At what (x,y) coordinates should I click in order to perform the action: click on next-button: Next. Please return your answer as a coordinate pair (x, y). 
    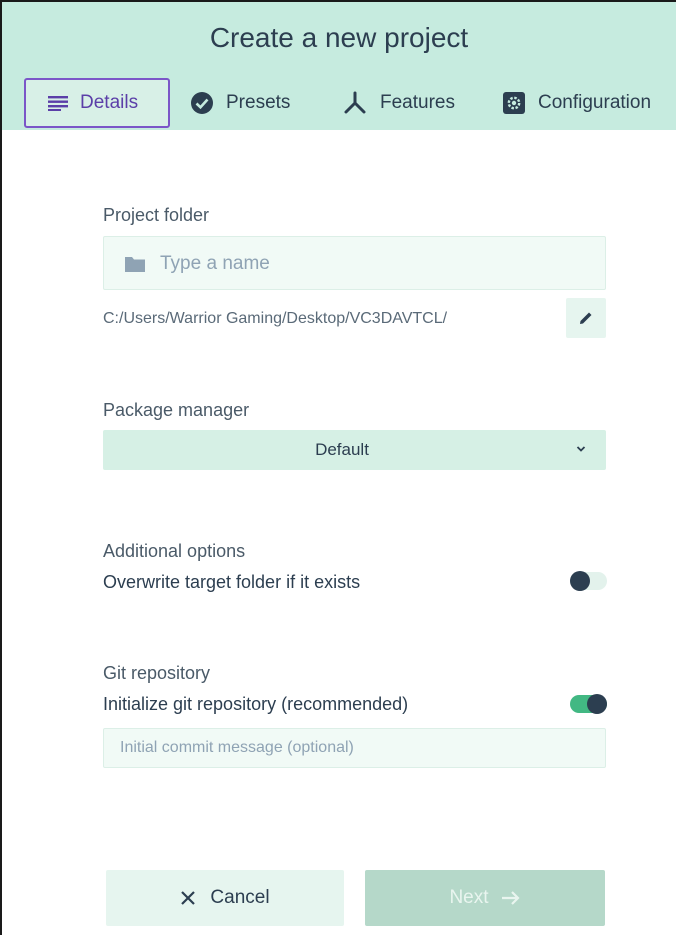
    Looking at the image, I should click on (485, 898).